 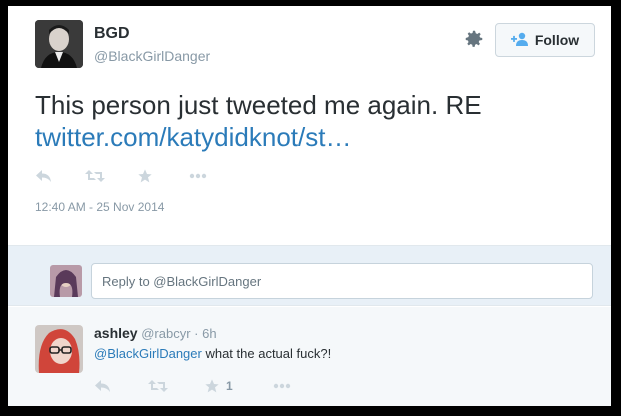 I want to click on reply-text: @BlackGirlDanger what the actual fuck?!, so click(x=212, y=353).